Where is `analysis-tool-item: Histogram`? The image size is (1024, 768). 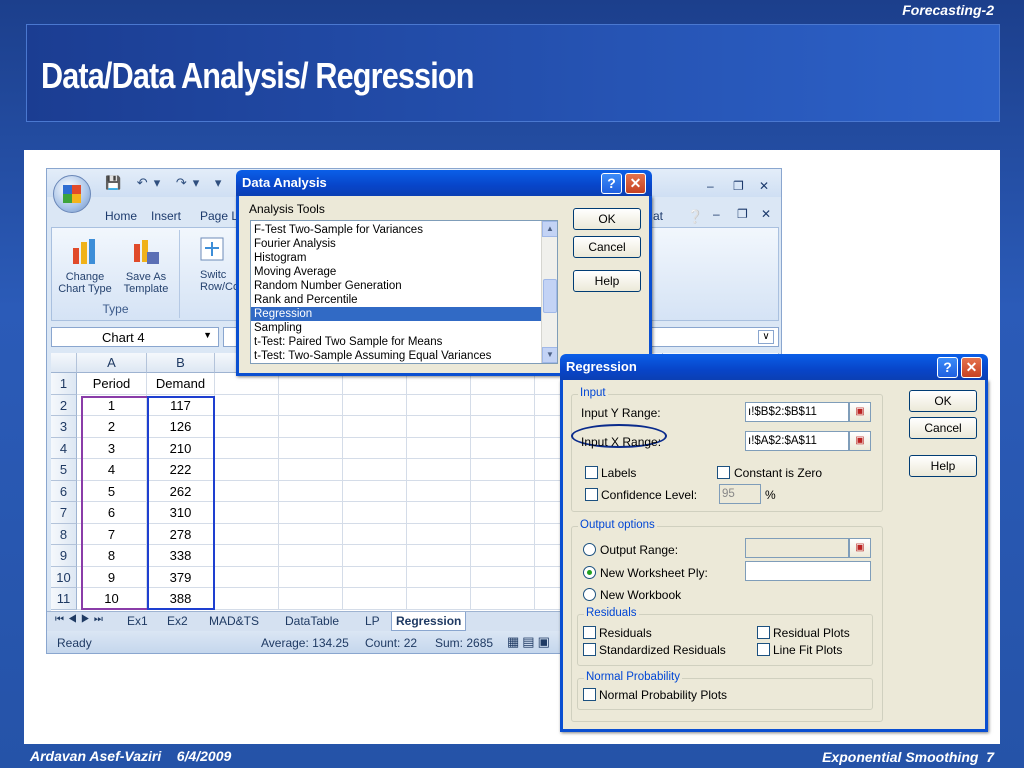 analysis-tool-item: Histogram is located at coordinates (404, 258).